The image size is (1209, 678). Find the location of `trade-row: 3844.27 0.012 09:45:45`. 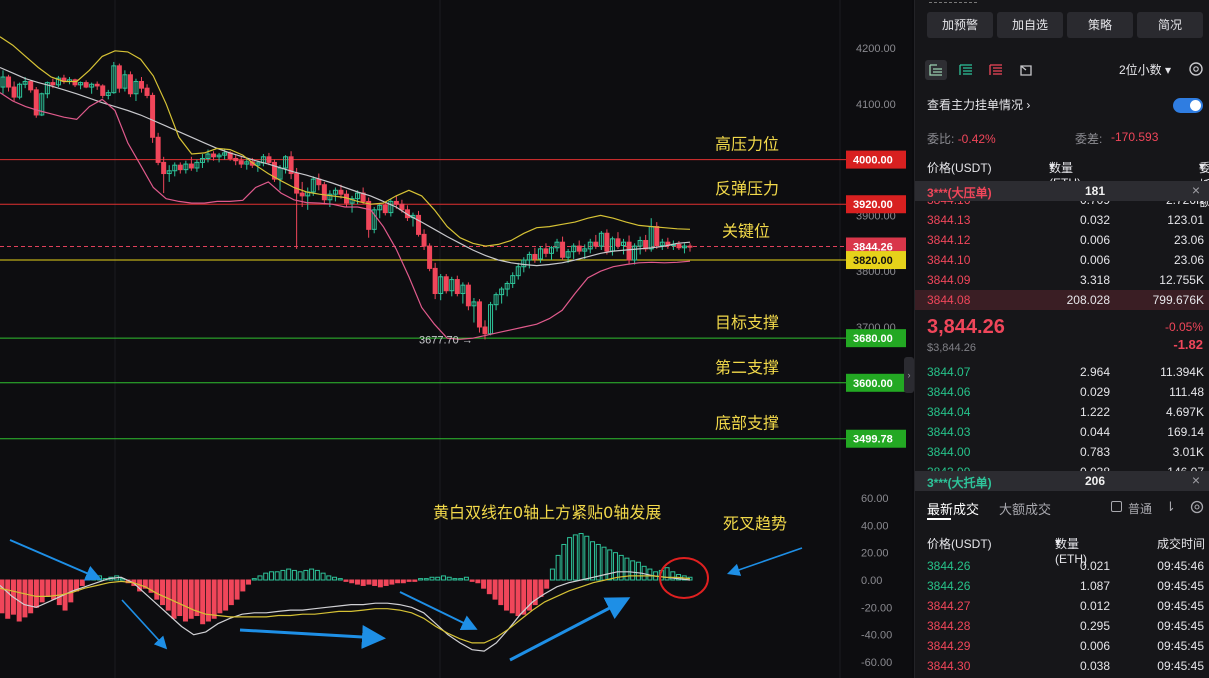

trade-row: 3844.27 0.012 09:45:45 is located at coordinates (1062, 606).